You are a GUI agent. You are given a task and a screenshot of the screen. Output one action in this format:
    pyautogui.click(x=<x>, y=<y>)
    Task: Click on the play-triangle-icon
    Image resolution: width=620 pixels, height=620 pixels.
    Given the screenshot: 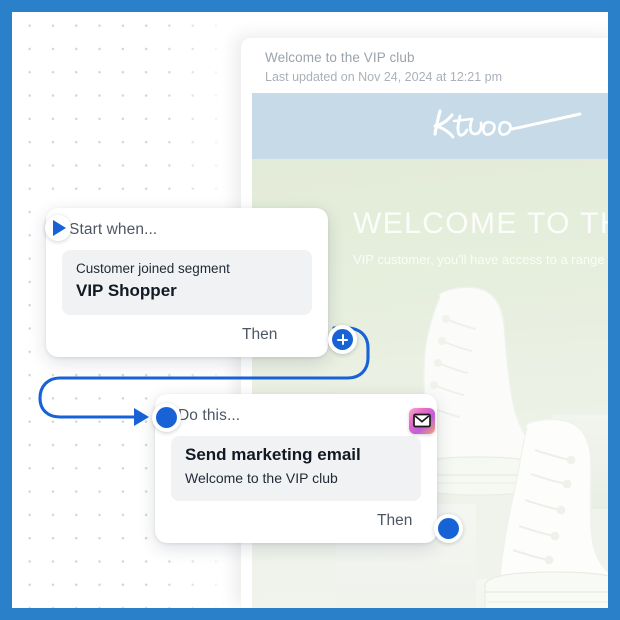 What is the action you would take?
    pyautogui.click(x=59, y=228)
    